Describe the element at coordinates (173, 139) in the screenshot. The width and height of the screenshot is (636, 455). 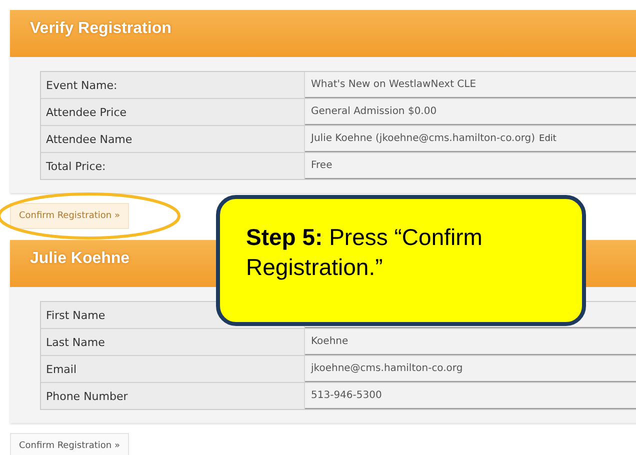
I see `field-label: Attendee Name` at that location.